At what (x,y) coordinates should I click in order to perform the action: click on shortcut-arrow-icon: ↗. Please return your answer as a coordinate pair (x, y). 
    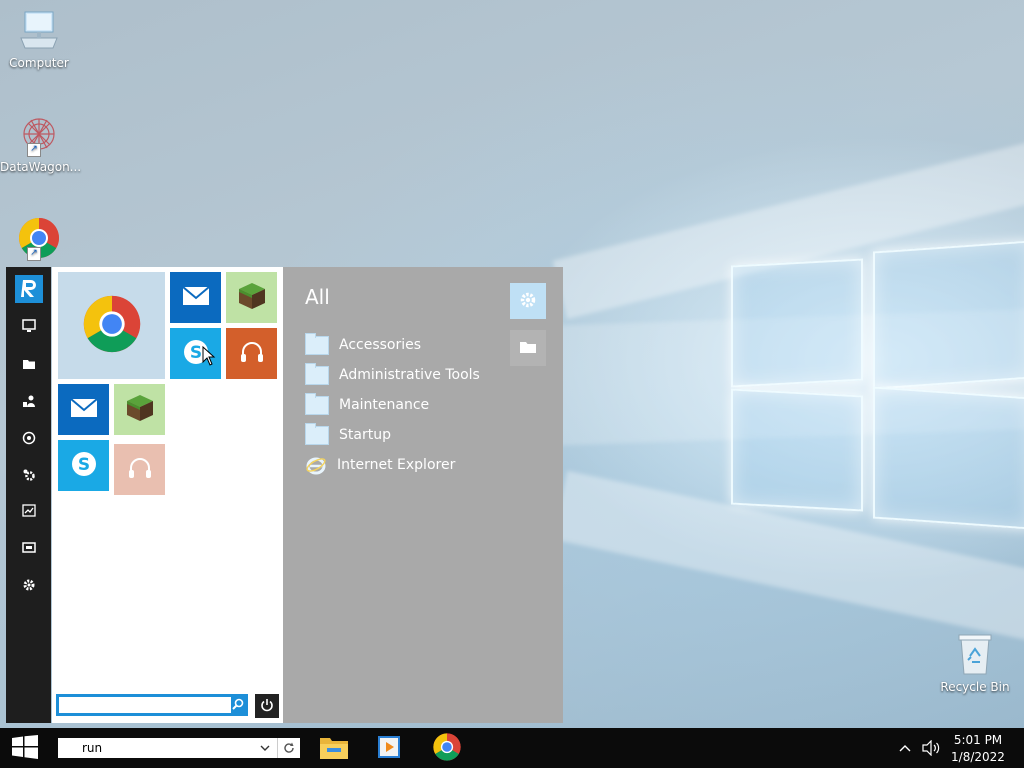
    Looking at the image, I should click on (34, 254).